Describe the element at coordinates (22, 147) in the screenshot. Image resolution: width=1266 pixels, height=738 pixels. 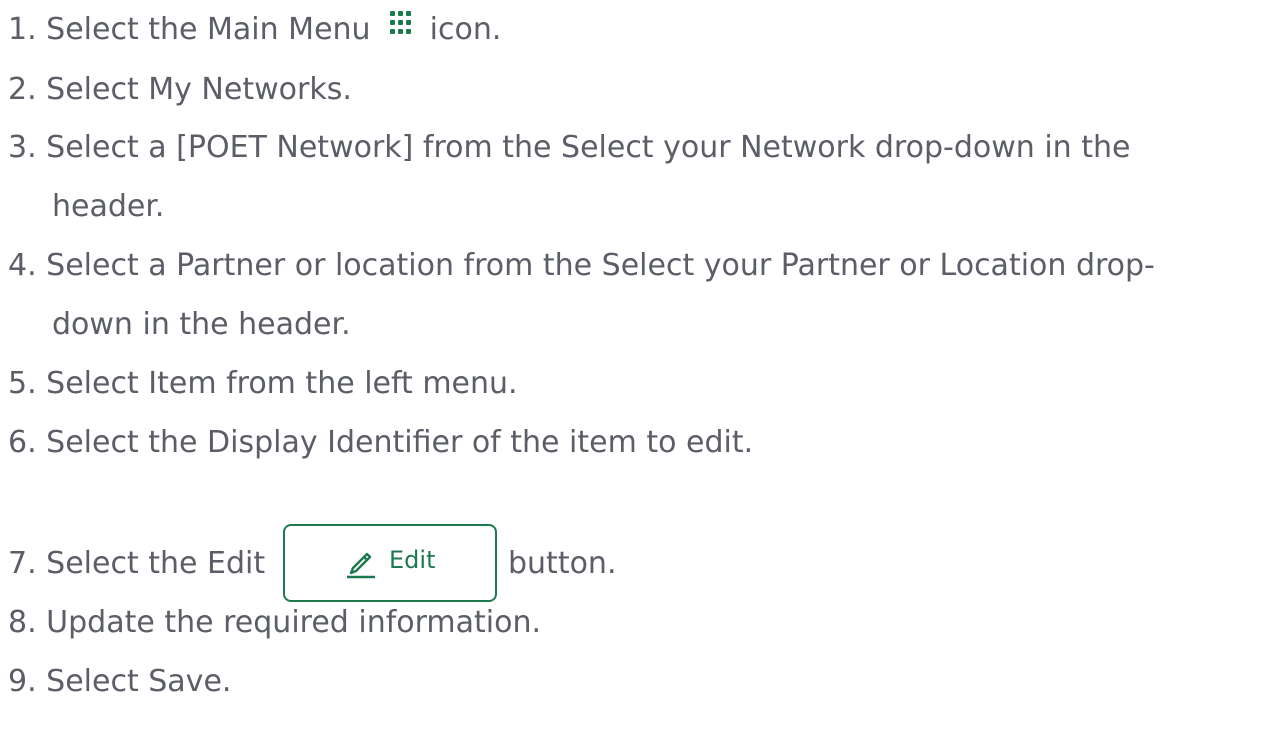
I see `step-number: 3.` at that location.